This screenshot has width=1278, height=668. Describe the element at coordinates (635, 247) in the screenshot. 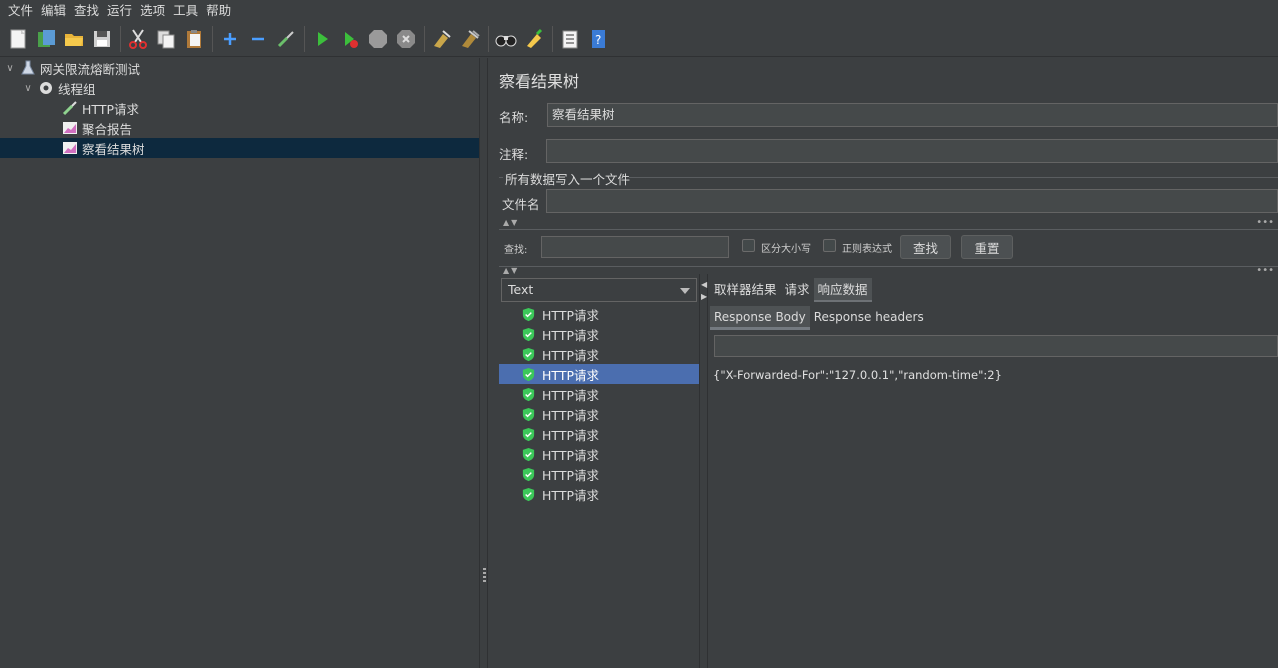

I see `search-input` at that location.